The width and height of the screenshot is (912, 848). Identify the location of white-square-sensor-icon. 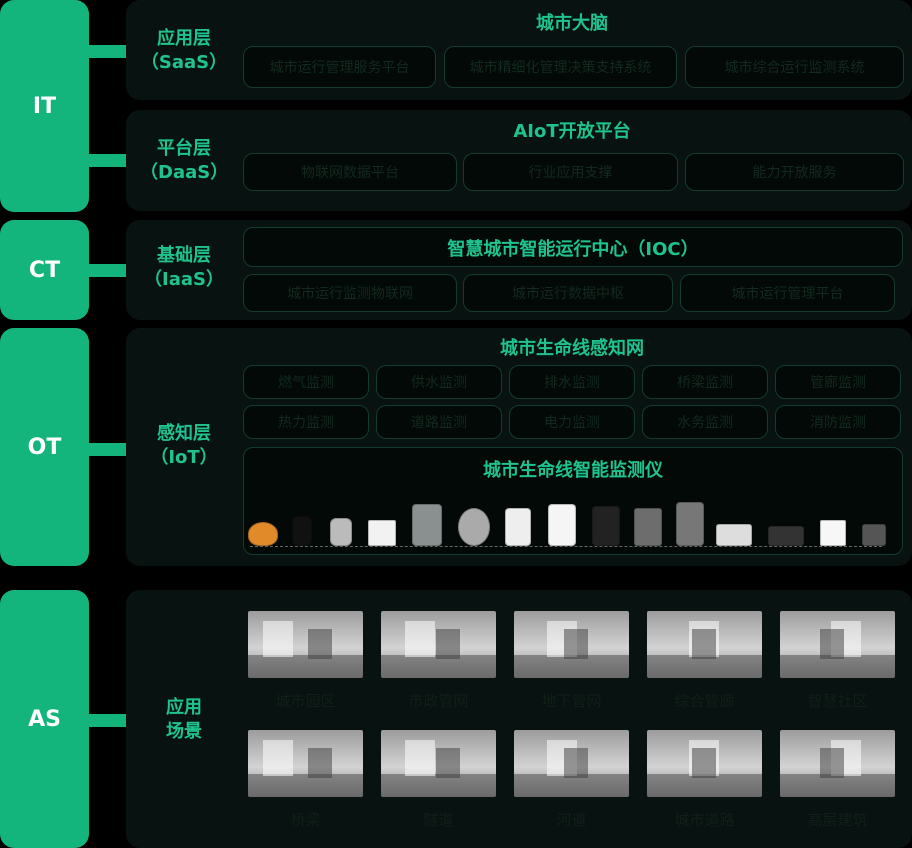
(382, 533).